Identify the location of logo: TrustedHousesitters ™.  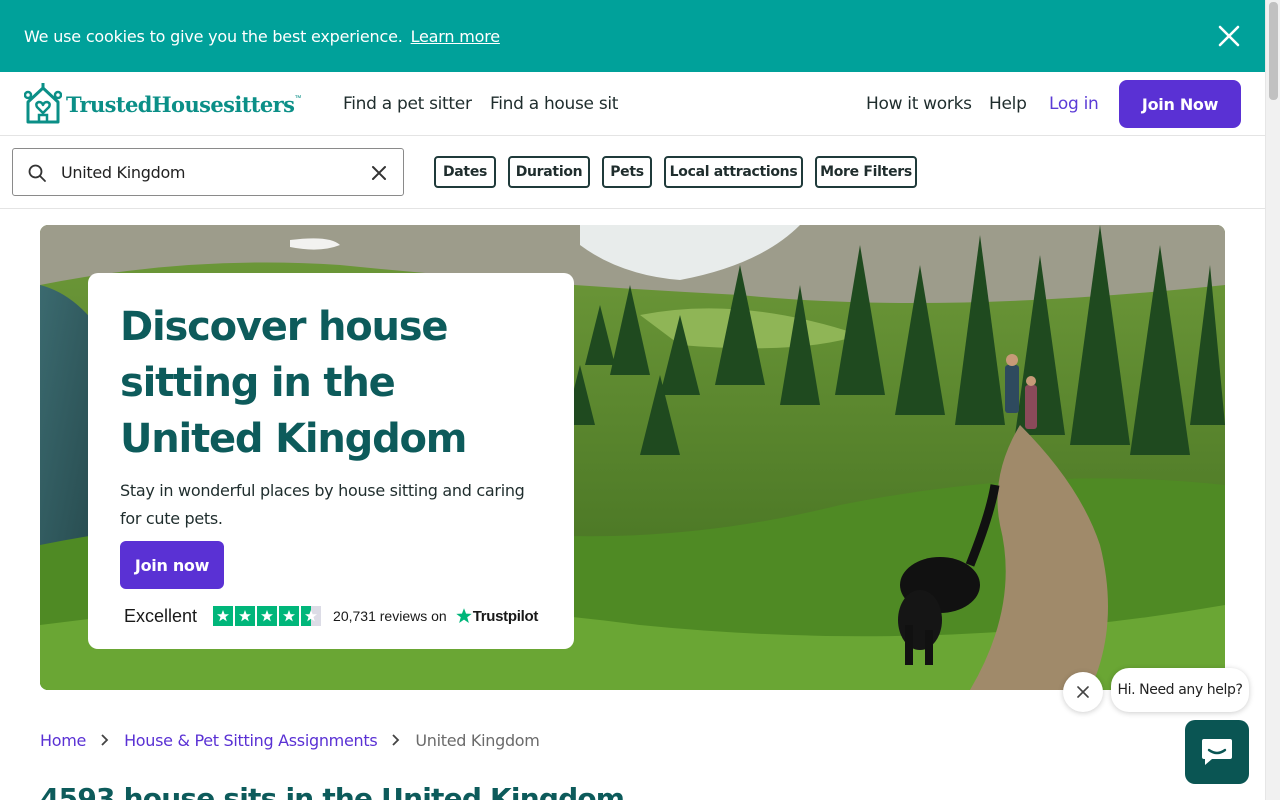
(162, 104).